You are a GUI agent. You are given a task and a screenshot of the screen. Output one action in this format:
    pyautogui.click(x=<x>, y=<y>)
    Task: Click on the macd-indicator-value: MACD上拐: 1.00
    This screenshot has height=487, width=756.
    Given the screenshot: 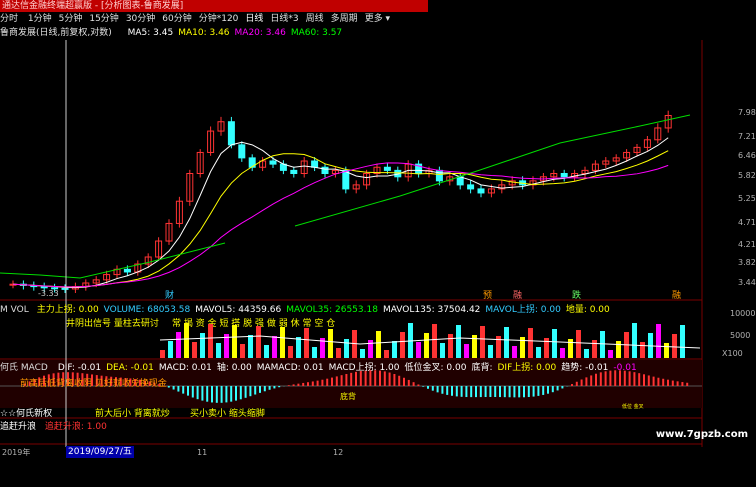 What is the action you would take?
    pyautogui.click(x=364, y=368)
    